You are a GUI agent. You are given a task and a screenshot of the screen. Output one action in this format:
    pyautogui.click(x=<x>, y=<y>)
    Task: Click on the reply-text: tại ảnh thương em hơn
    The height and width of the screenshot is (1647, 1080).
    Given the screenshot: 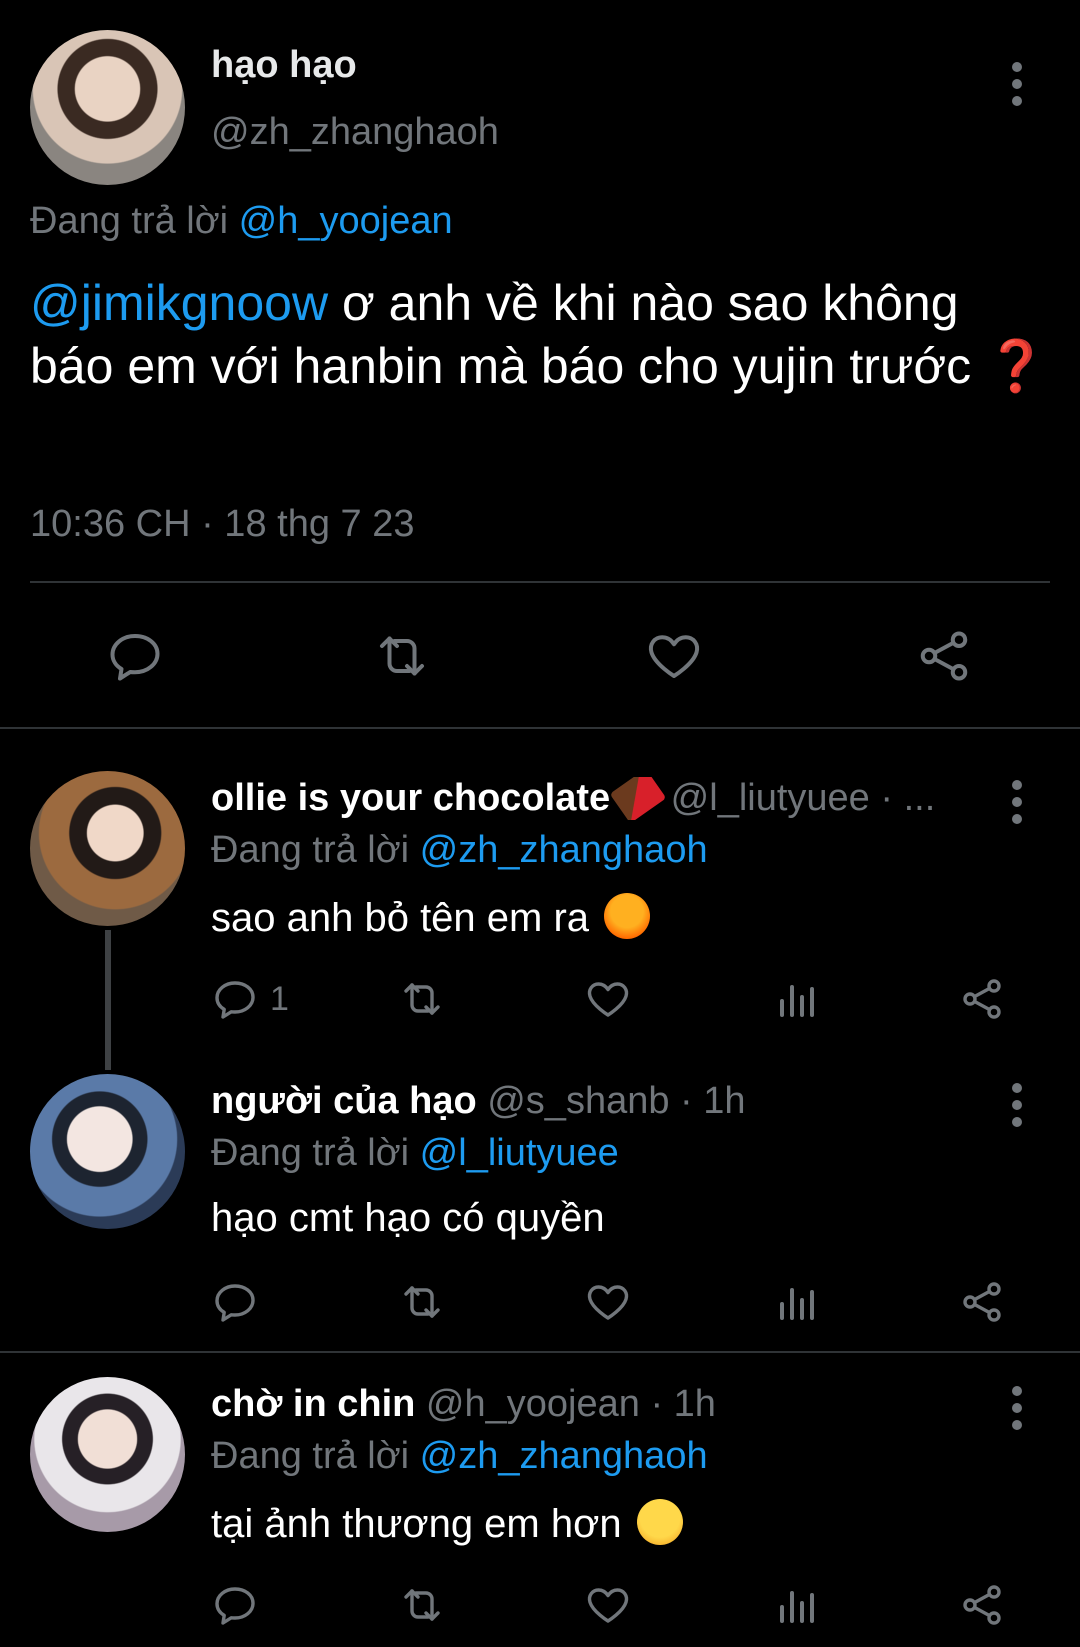 What is the action you would take?
    pyautogui.click(x=447, y=1523)
    